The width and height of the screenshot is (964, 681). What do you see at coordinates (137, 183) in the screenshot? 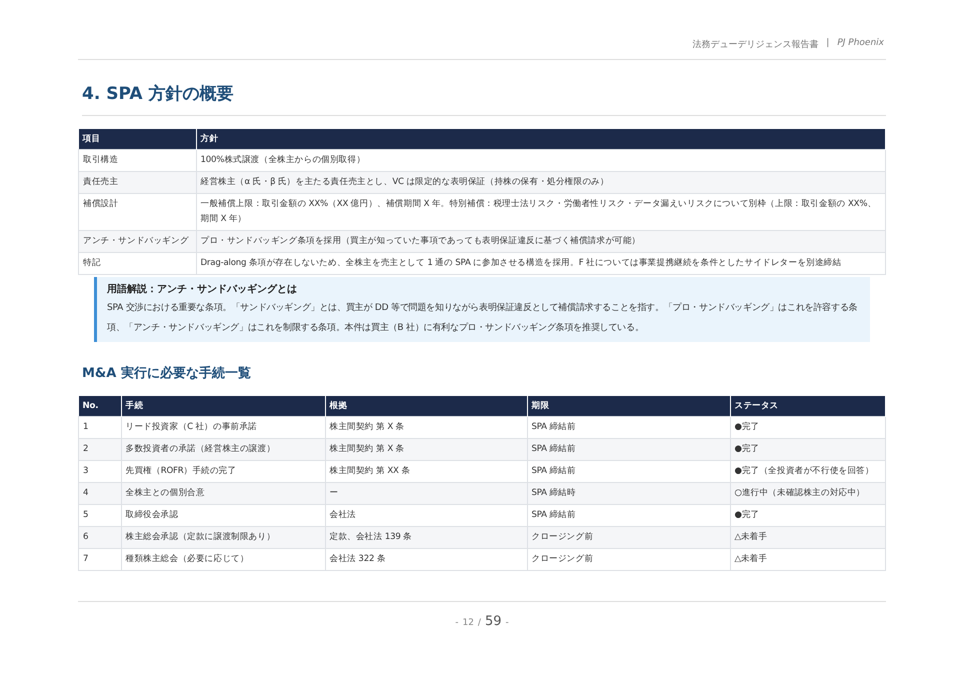
I see `table-cell: 責任売主` at bounding box center [137, 183].